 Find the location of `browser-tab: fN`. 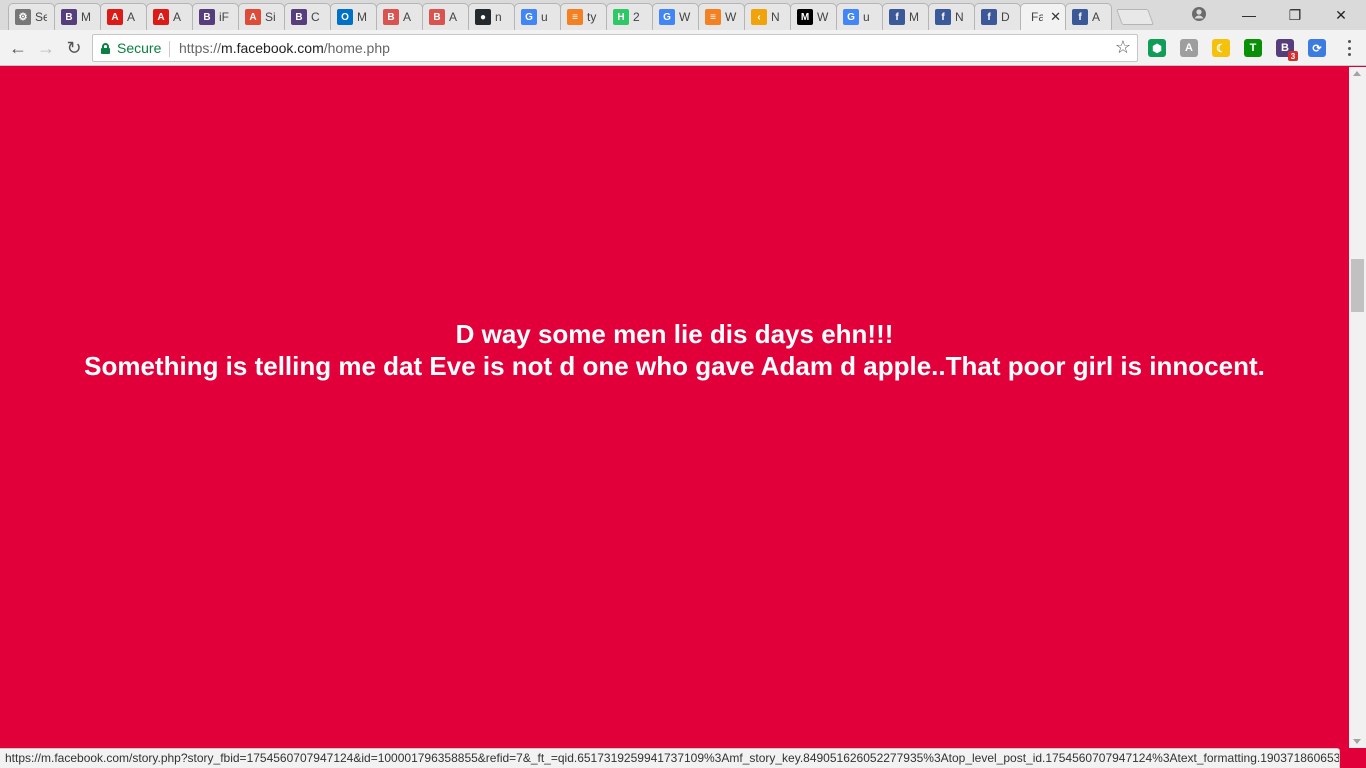

browser-tab: fN is located at coordinates (951, 16).